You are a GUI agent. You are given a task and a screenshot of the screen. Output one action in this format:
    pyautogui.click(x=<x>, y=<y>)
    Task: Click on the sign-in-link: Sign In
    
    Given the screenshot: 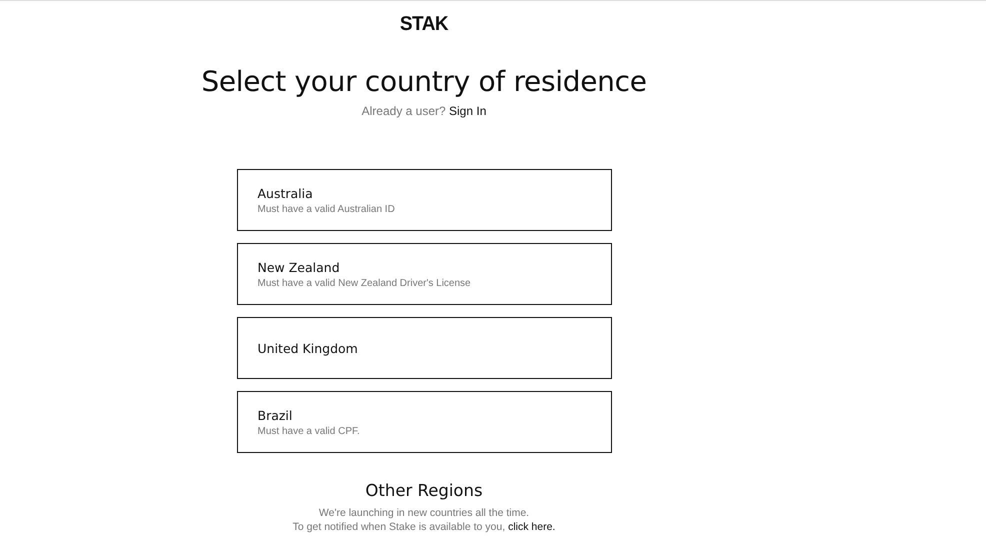 What is the action you would take?
    pyautogui.click(x=467, y=111)
    